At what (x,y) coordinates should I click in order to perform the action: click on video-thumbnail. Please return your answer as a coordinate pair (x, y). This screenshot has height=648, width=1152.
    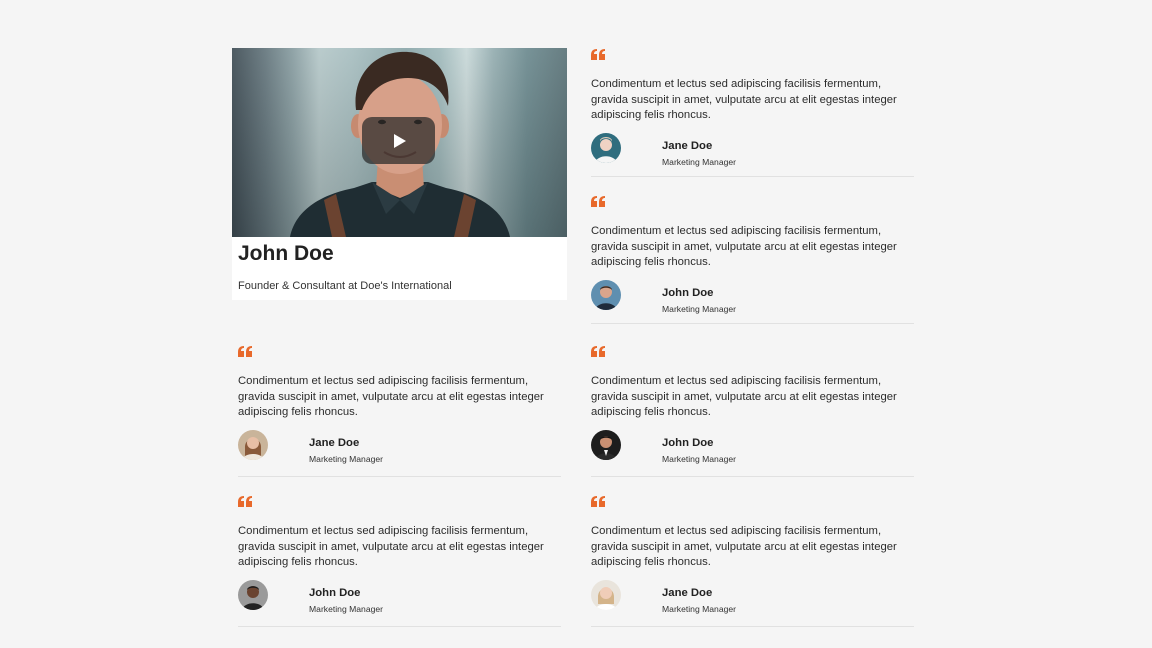
    Looking at the image, I should click on (399, 142).